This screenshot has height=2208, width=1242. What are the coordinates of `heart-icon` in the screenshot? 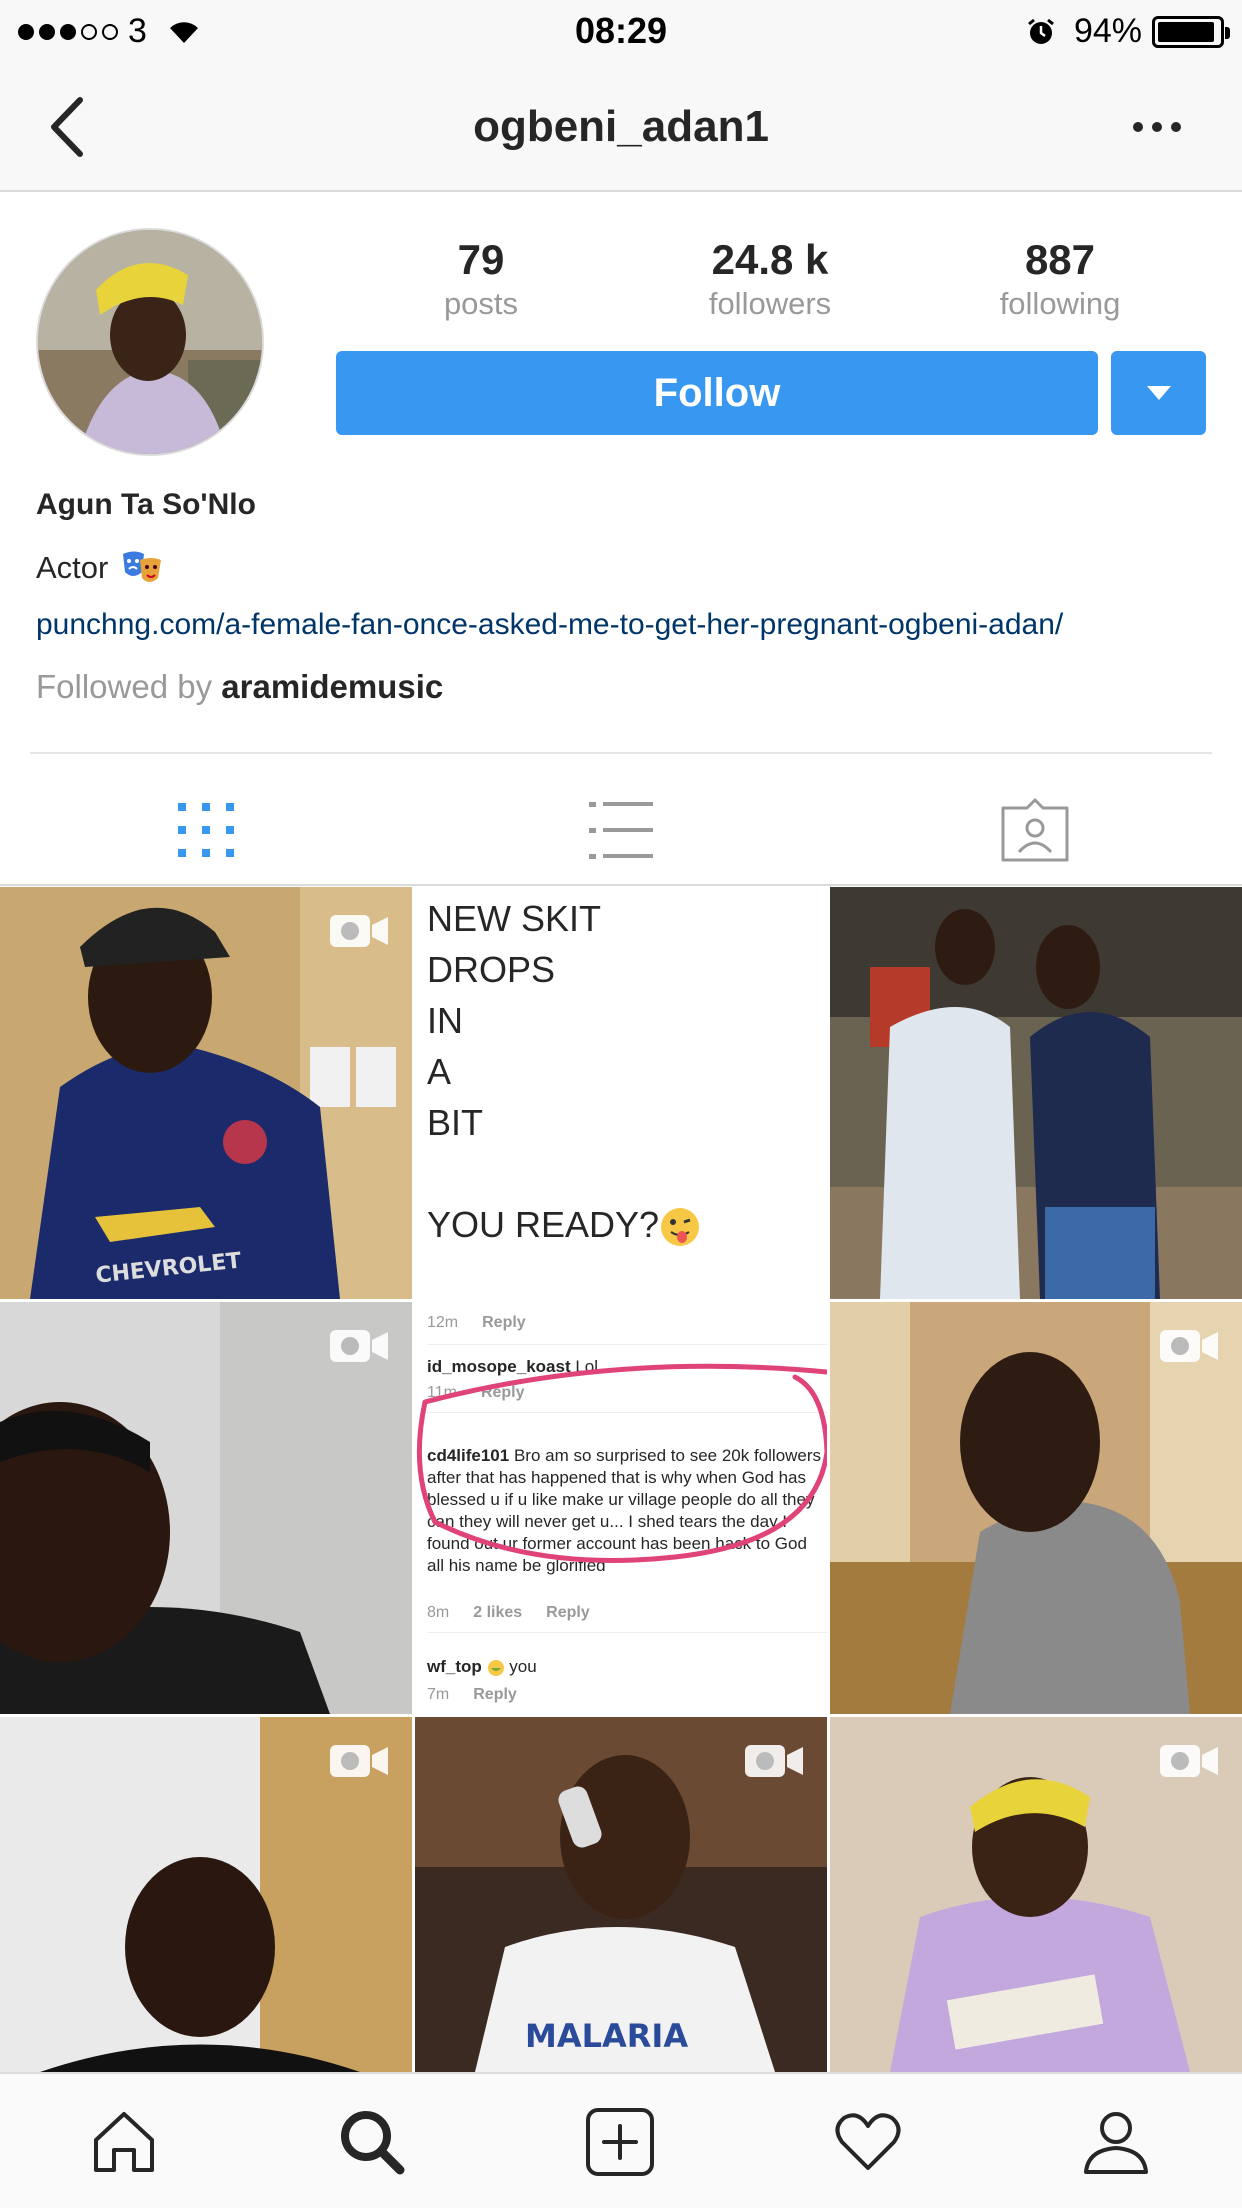 It's located at (868, 2141).